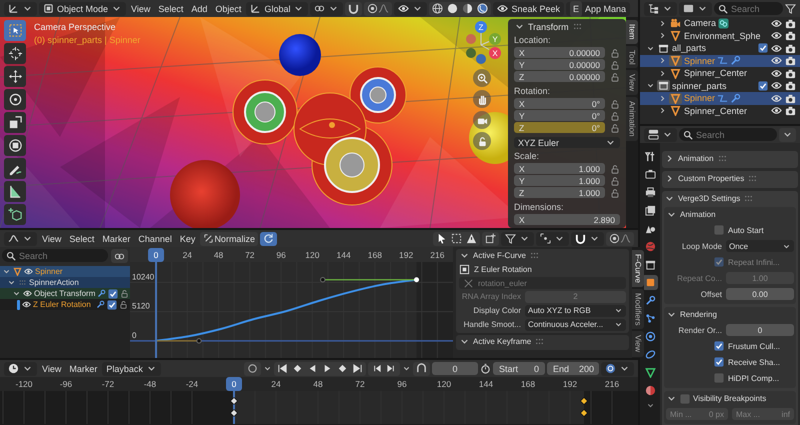 The image size is (800, 425). I want to click on tick-label: -96, so click(66, 384).